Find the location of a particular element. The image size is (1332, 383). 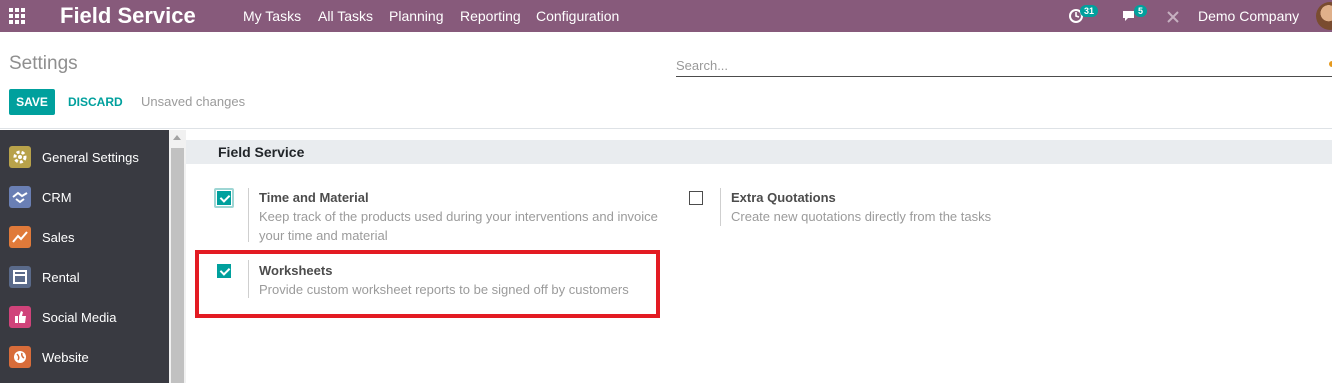

discard-button: DISCARD is located at coordinates (95, 102).